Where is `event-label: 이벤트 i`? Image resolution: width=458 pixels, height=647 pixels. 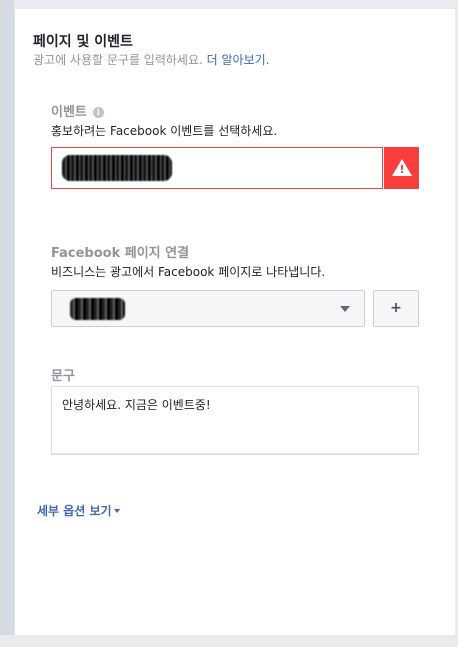
event-label: 이벤트 i is located at coordinates (77, 110).